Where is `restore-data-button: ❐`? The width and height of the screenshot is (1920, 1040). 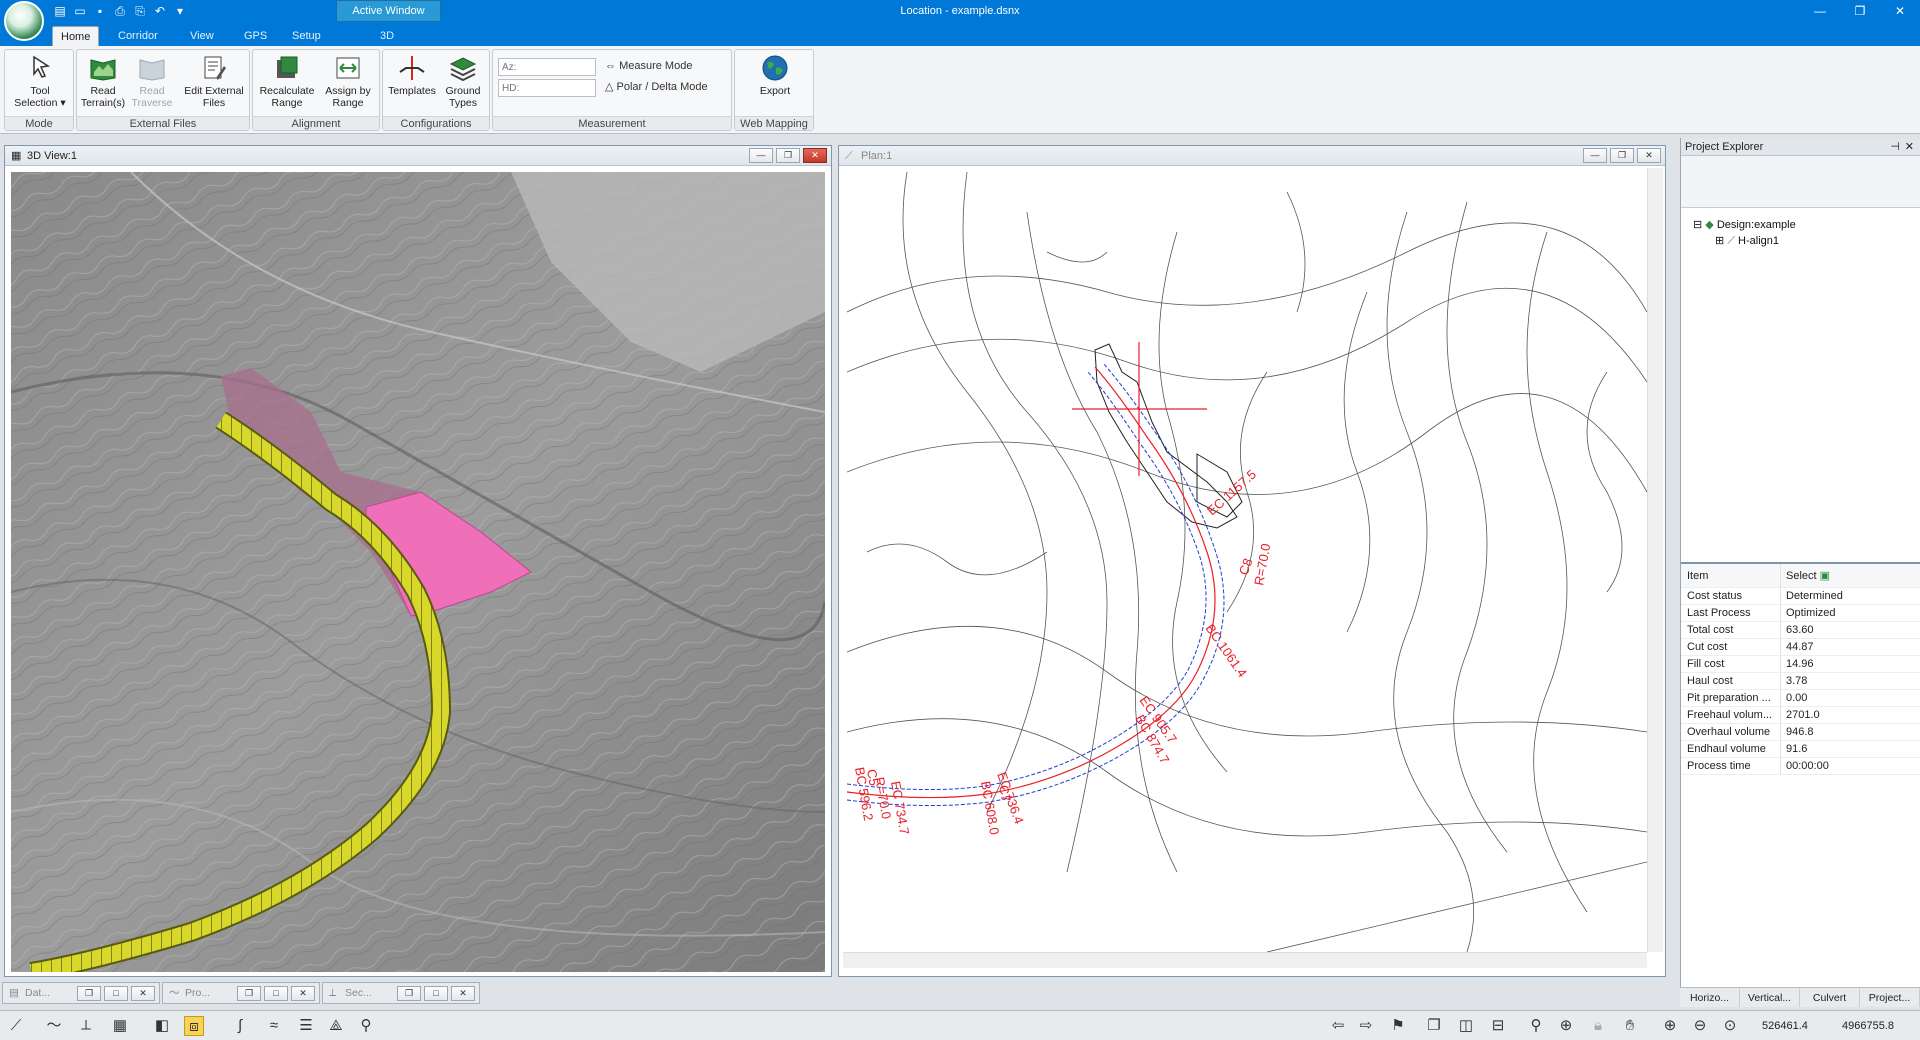 restore-data-button: ❐ is located at coordinates (89, 993).